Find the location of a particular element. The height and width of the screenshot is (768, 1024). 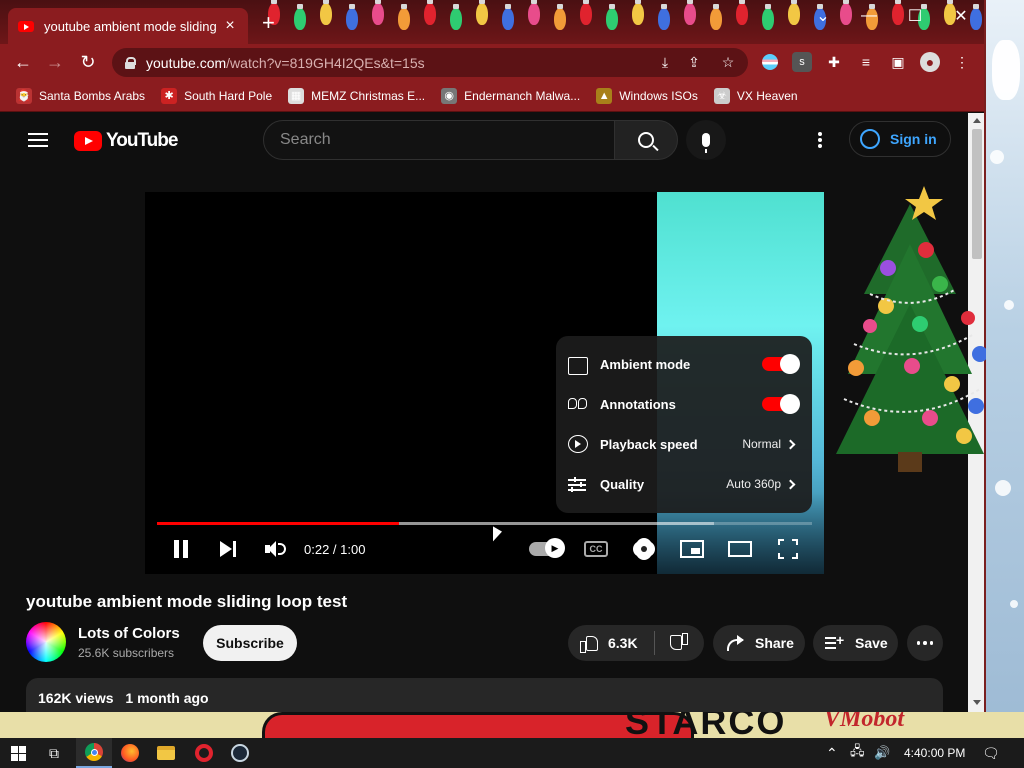

install-icon: ⤓ is located at coordinates (665, 62).